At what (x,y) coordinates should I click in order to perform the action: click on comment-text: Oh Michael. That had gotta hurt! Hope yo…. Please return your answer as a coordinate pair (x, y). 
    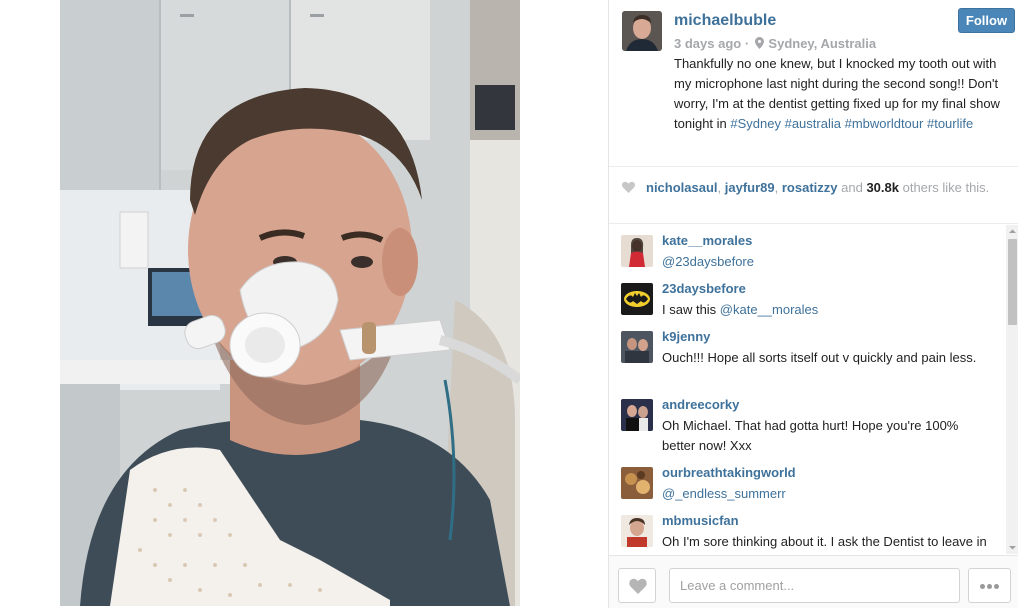
    Looking at the image, I should click on (810, 435).